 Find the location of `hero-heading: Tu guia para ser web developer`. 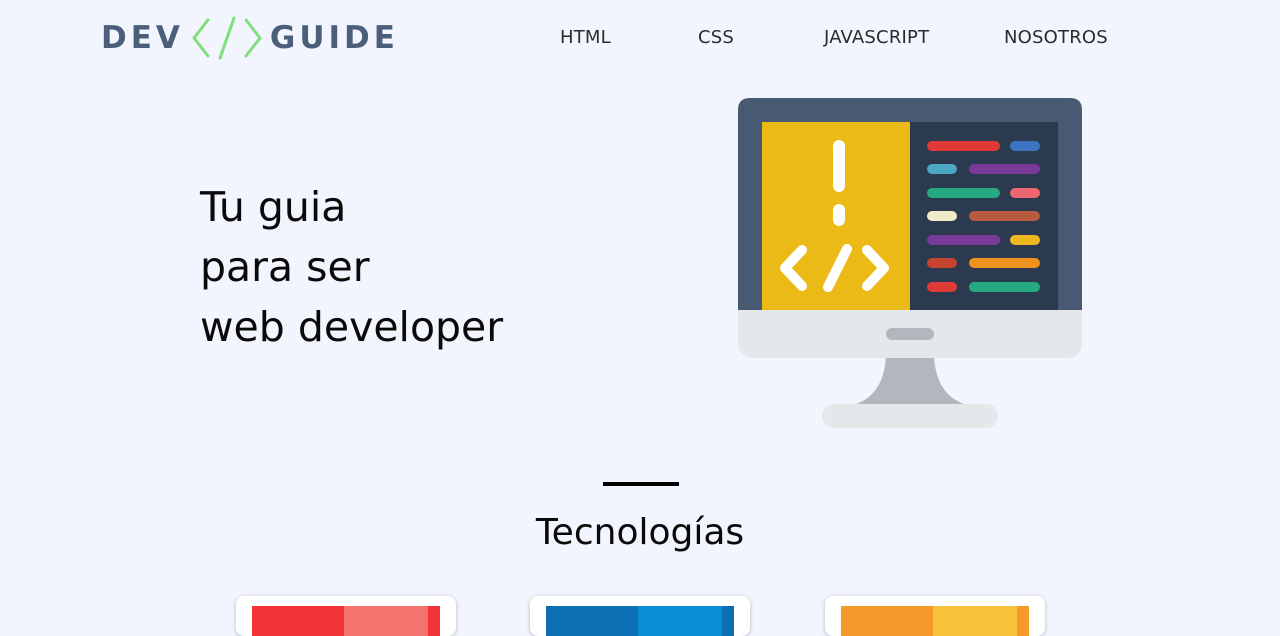

hero-heading: Tu guia para ser web developer is located at coordinates (351, 267).